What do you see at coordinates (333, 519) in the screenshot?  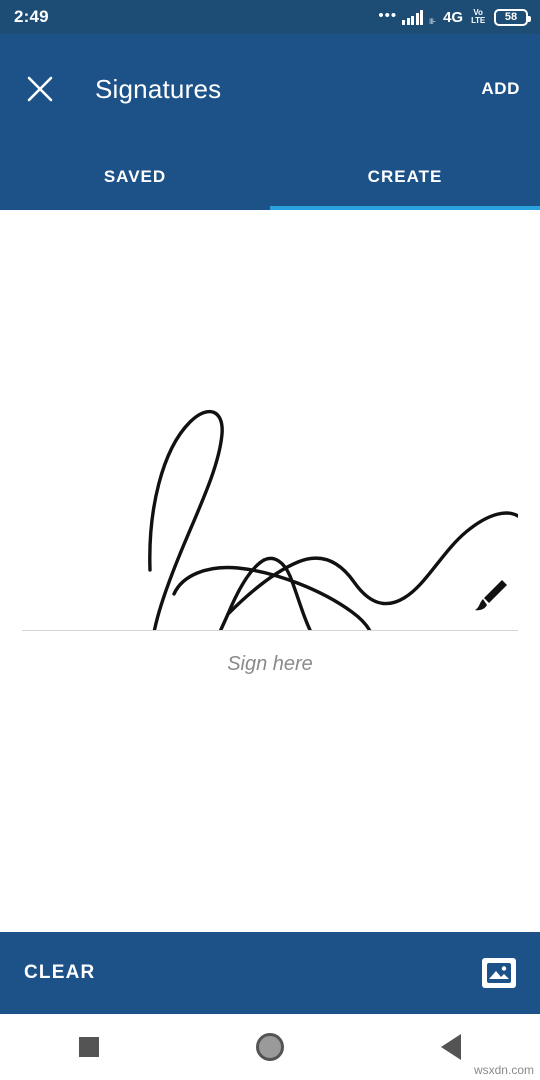 I see `signature-ink` at bounding box center [333, 519].